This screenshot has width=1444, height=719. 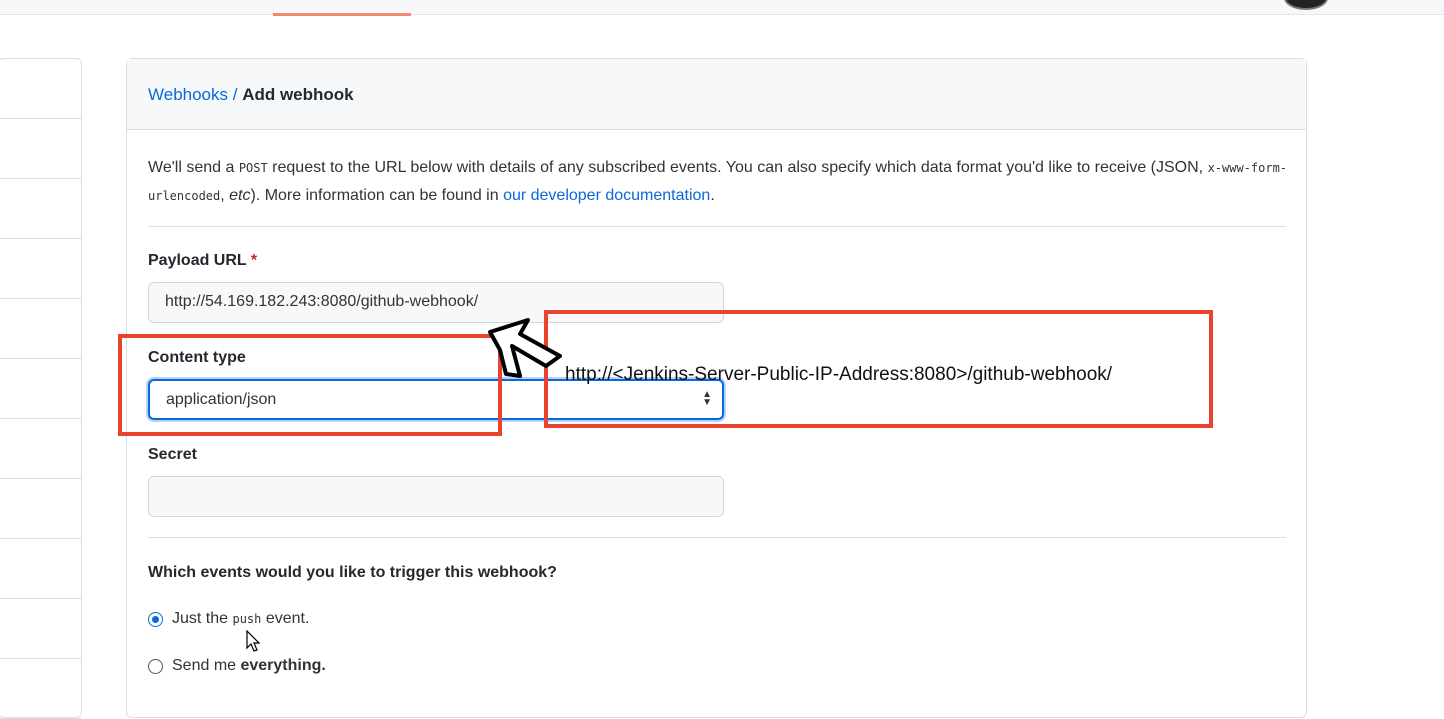 What do you see at coordinates (253, 641) in the screenshot?
I see `mouse-cursor-icon` at bounding box center [253, 641].